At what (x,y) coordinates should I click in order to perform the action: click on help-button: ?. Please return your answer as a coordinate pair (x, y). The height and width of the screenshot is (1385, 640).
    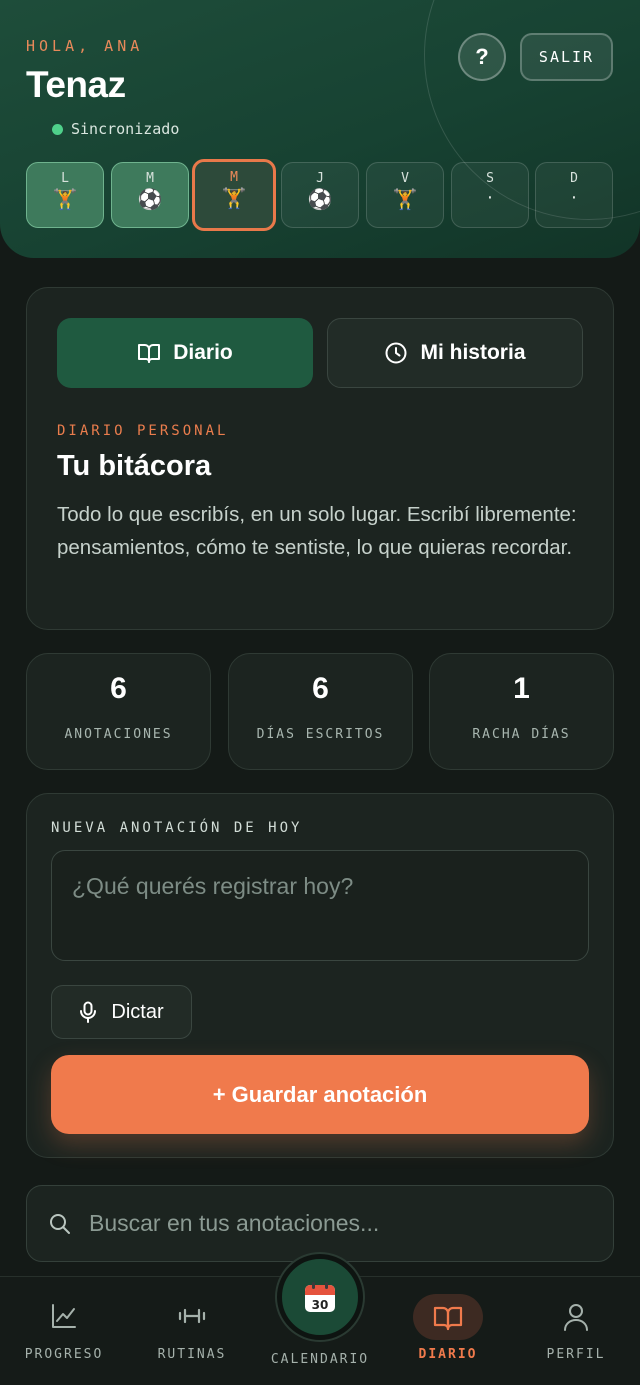
    Looking at the image, I should click on (482, 57).